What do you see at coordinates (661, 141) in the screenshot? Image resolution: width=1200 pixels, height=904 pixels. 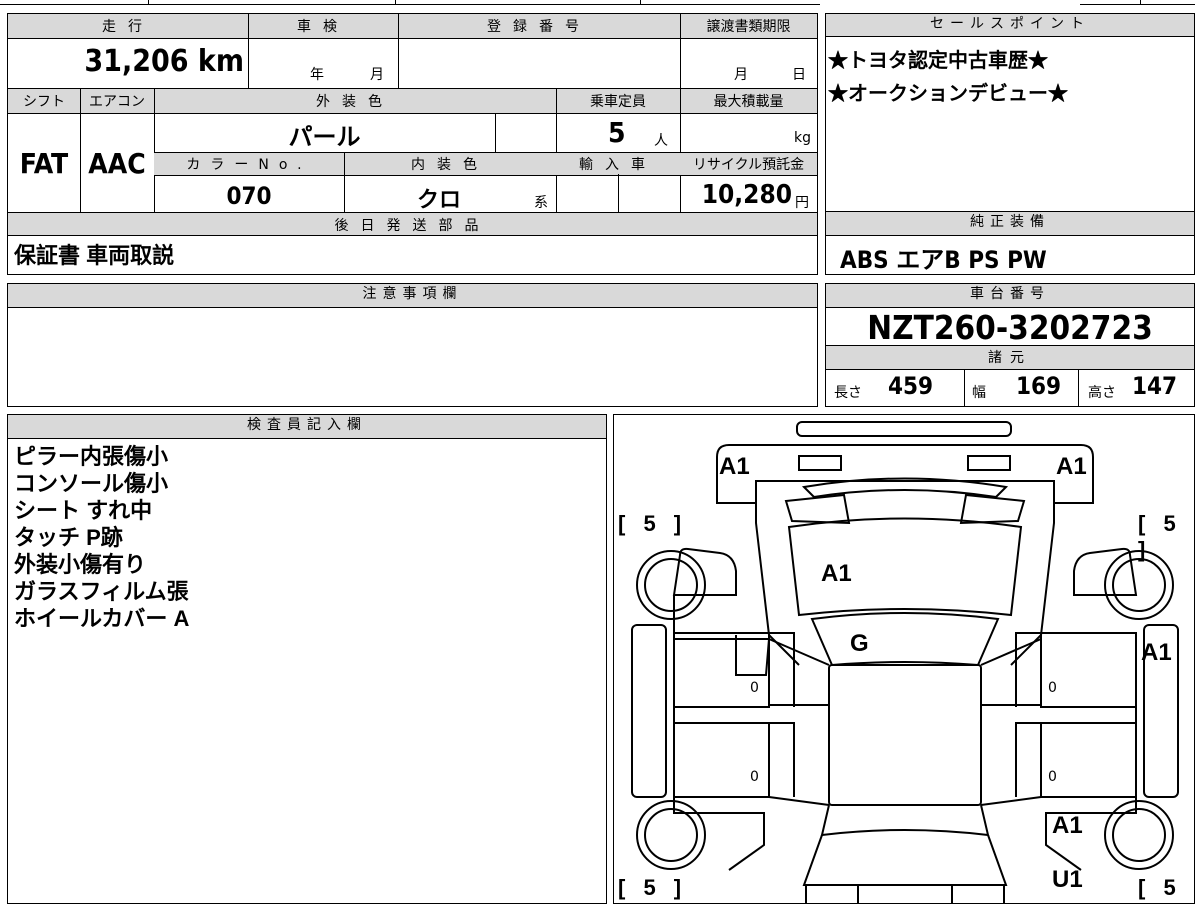 I see `capacity-unit: 人` at bounding box center [661, 141].